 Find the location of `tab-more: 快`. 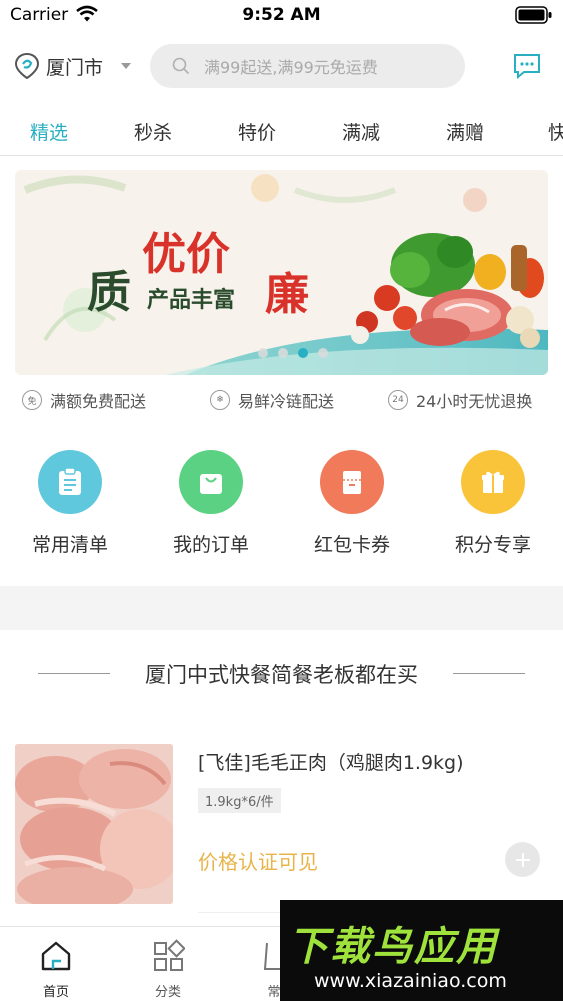

tab-more: 快 is located at coordinates (555, 131).